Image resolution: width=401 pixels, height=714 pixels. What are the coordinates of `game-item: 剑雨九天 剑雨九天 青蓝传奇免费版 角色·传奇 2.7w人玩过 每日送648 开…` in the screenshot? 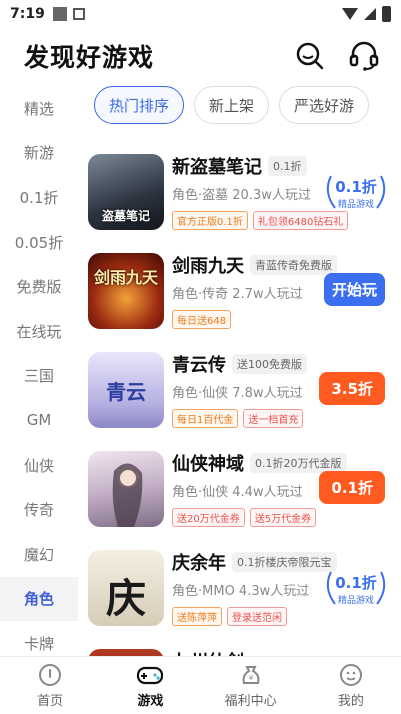 It's located at (239, 290).